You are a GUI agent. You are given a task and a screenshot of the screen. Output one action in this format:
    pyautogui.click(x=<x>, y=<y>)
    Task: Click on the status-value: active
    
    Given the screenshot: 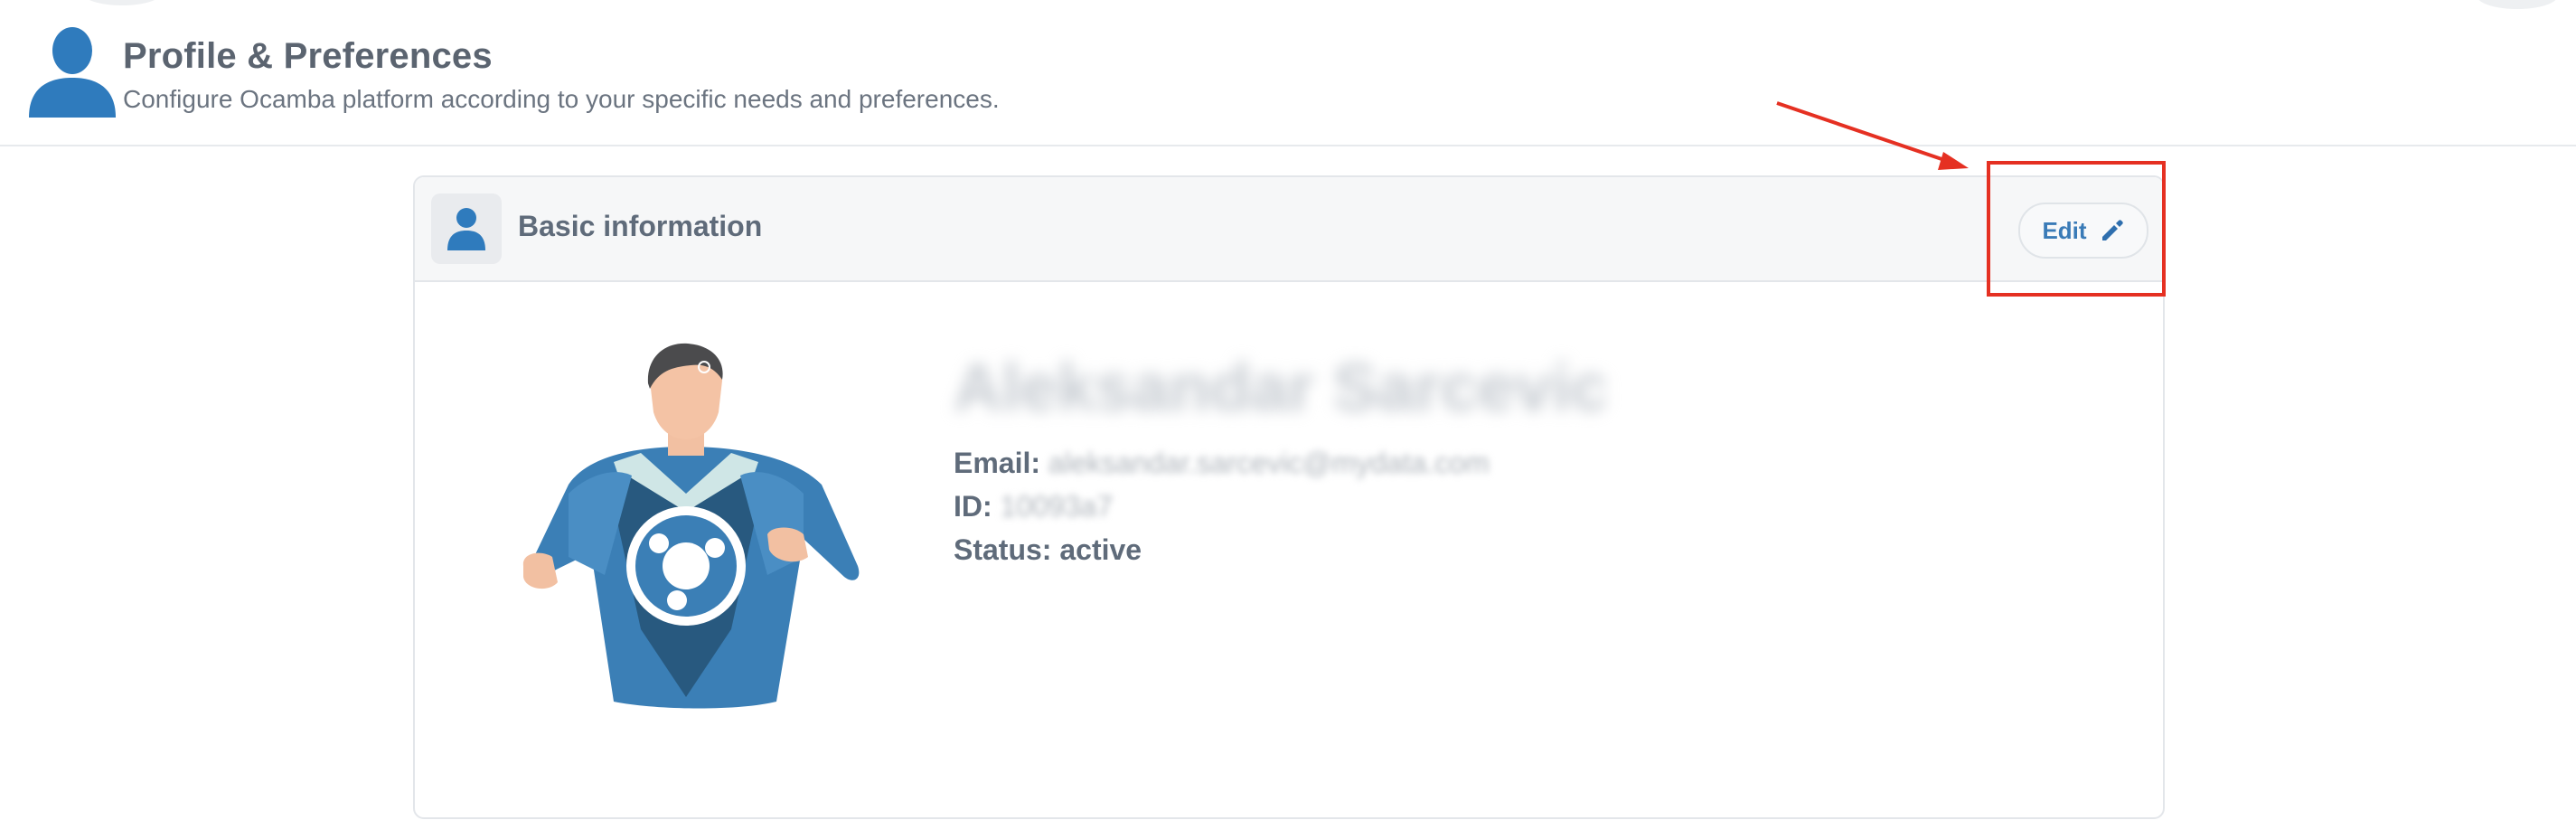 What is the action you would take?
    pyautogui.click(x=1100, y=549)
    